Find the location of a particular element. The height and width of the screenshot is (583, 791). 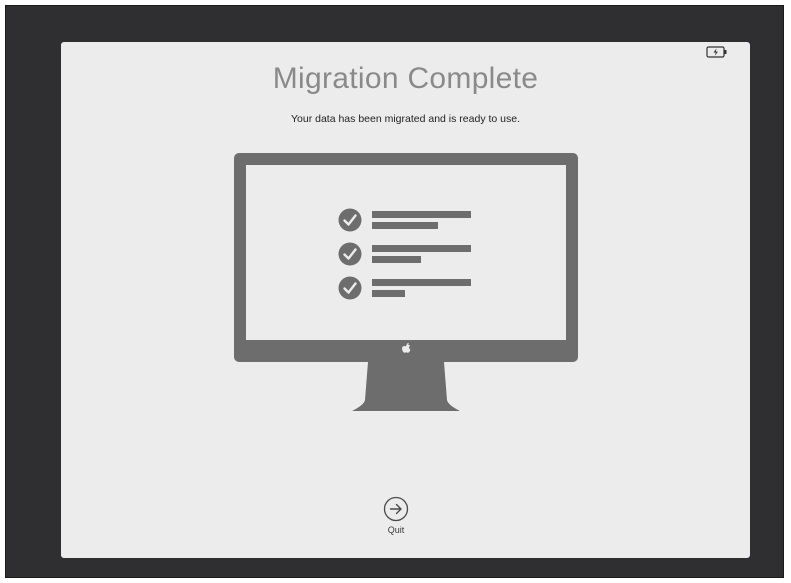

battery-charging-icon is located at coordinates (716, 52).